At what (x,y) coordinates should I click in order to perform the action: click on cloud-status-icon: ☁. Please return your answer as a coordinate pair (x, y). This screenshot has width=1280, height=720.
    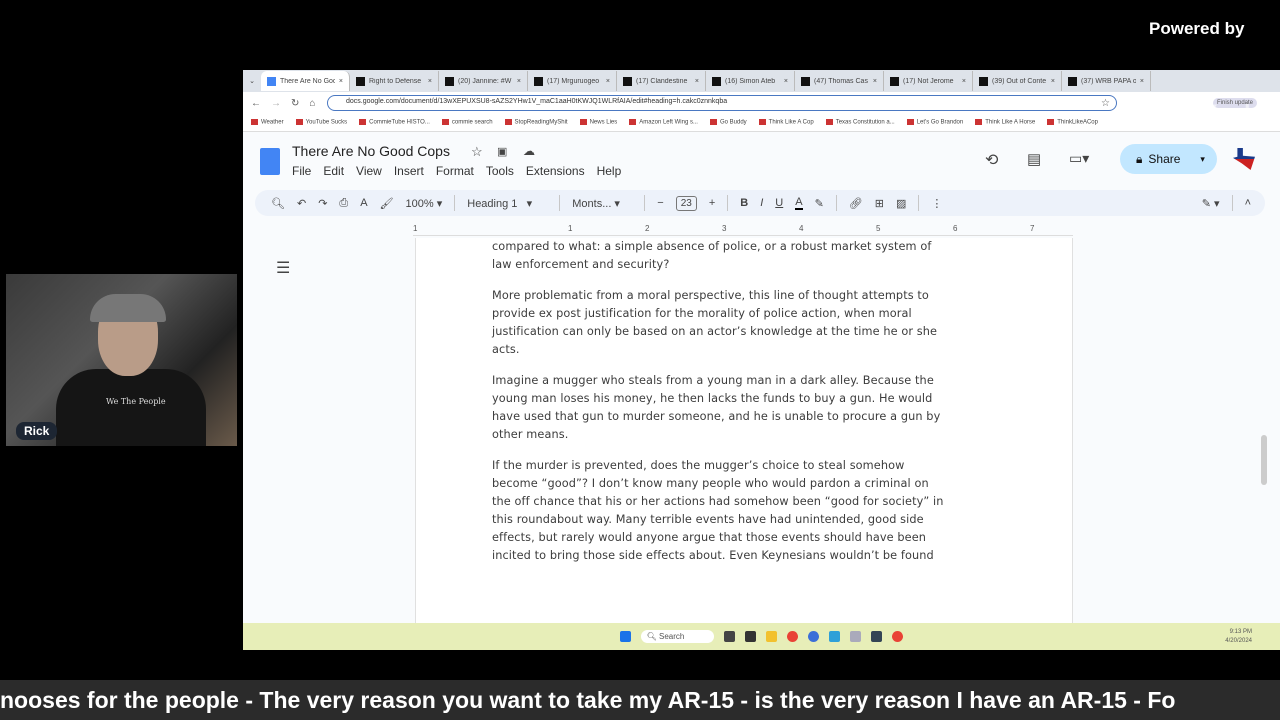
    Looking at the image, I should click on (529, 151).